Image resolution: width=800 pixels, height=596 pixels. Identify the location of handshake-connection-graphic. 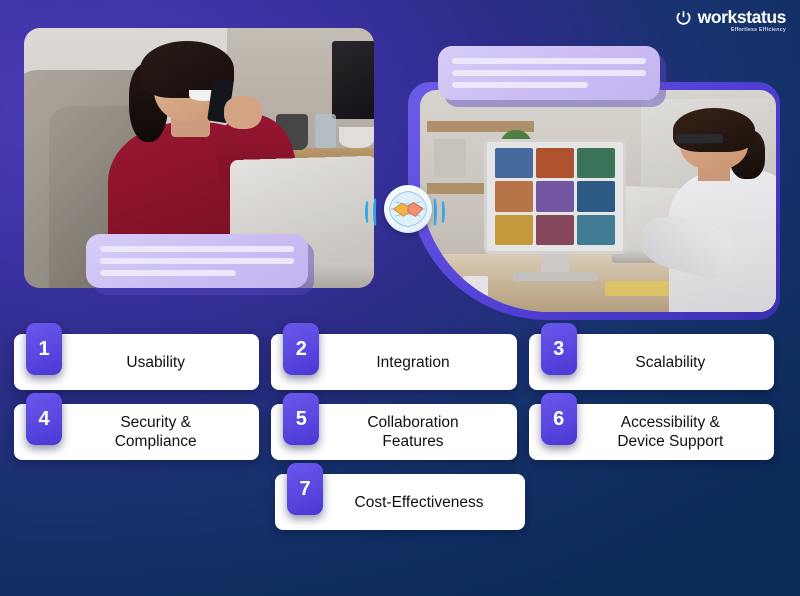
(405, 212).